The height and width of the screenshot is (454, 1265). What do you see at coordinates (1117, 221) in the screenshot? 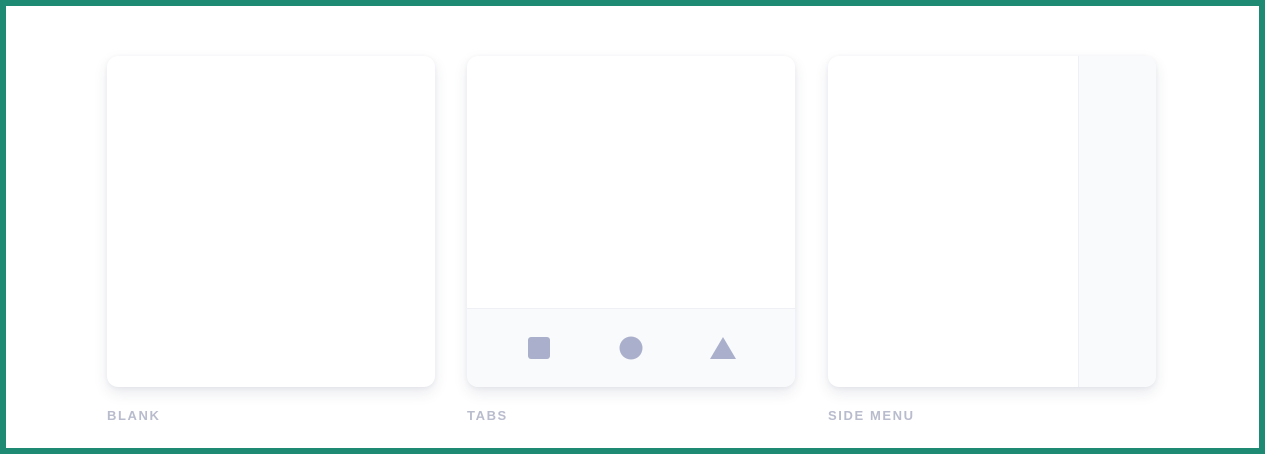
I see `side-menu-panel-preview` at bounding box center [1117, 221].